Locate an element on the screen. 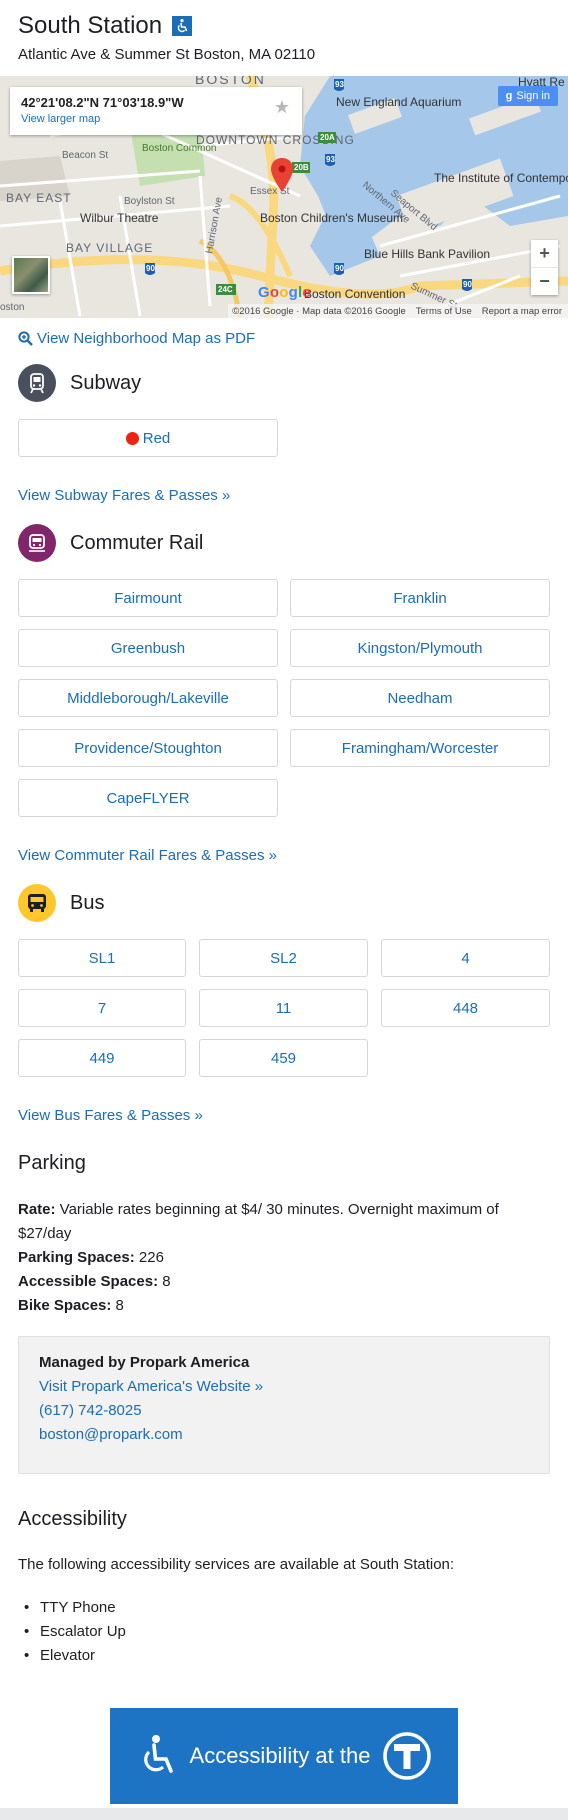 This screenshot has height=1820, width=568. svg-text: Boston Convention is located at coordinates (354, 294).